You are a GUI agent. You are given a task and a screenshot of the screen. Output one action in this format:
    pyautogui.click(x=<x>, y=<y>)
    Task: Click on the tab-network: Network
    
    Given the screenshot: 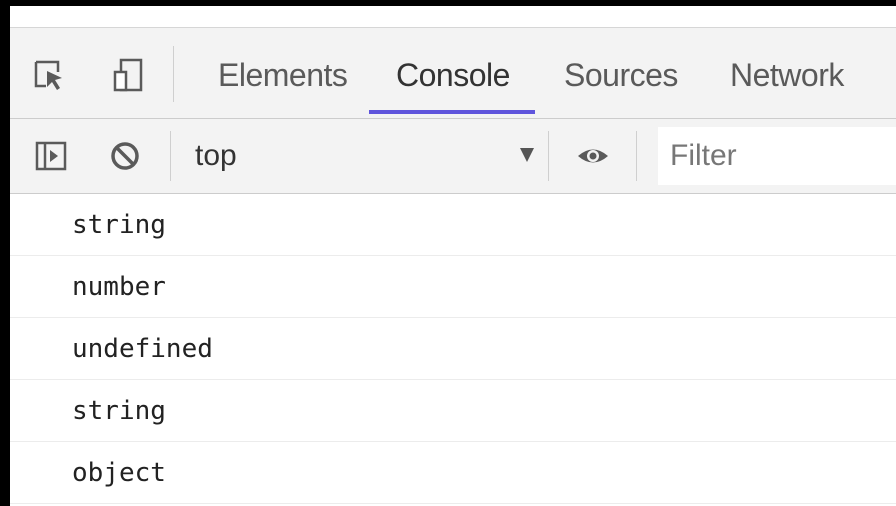 What is the action you would take?
    pyautogui.click(x=787, y=80)
    